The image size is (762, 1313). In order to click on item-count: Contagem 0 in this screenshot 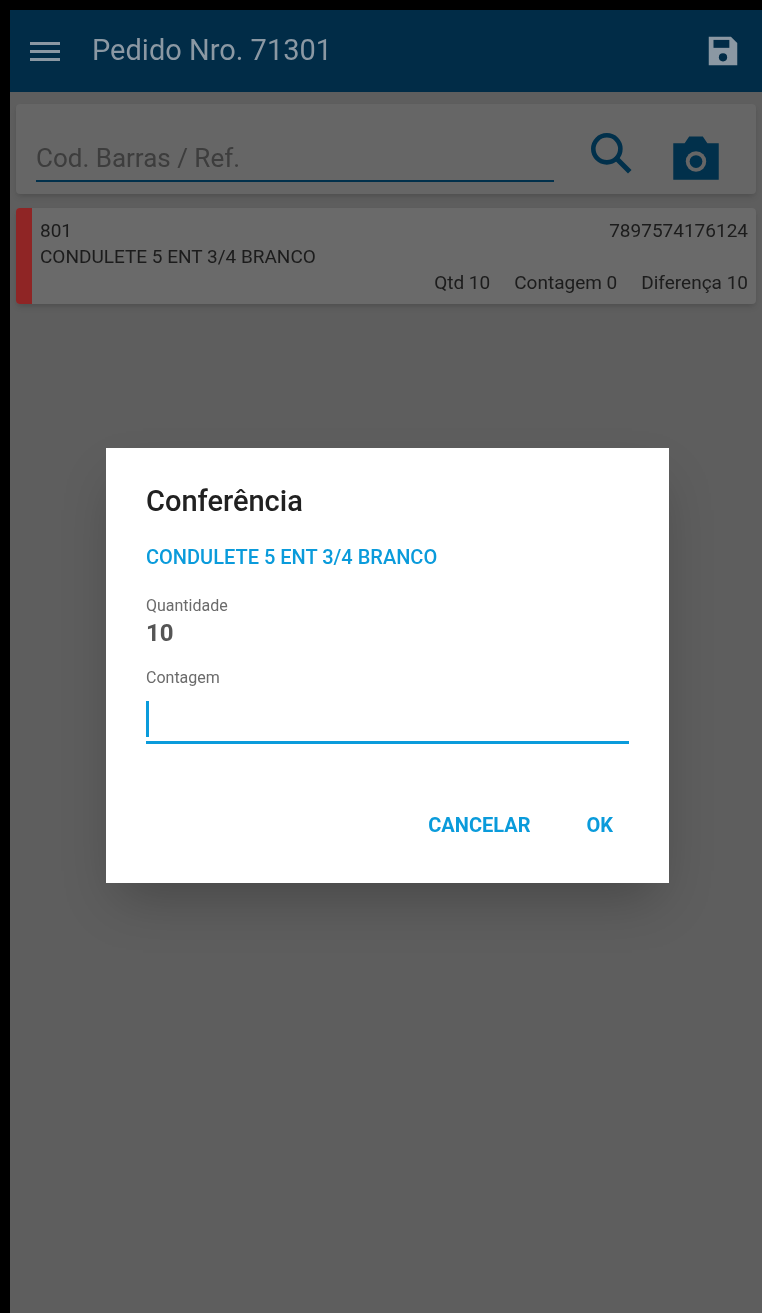, I will do `click(566, 283)`.